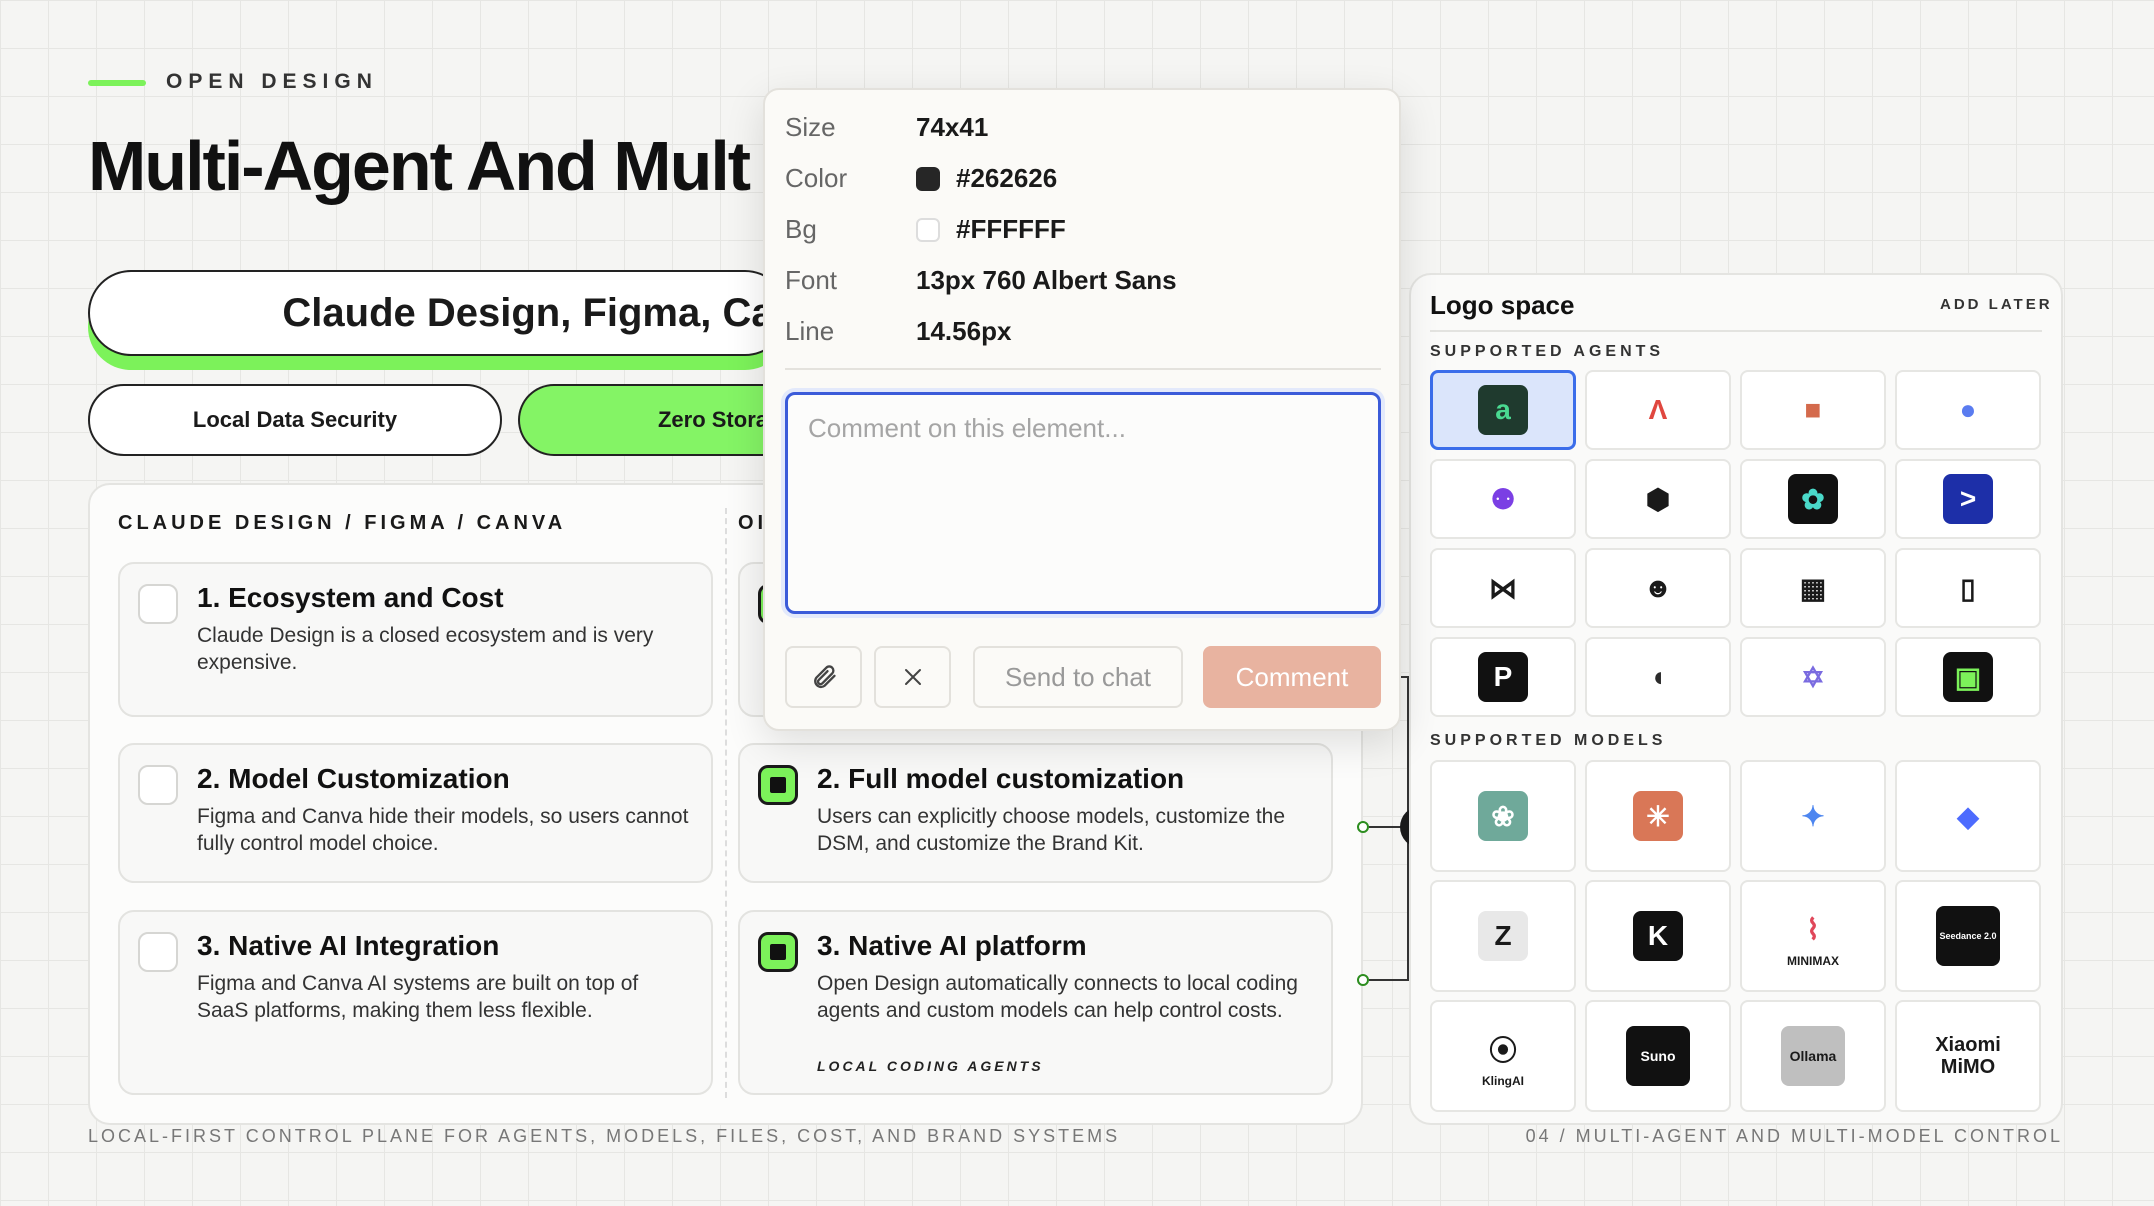  I want to click on logo-tile: ⚉, so click(1503, 499).